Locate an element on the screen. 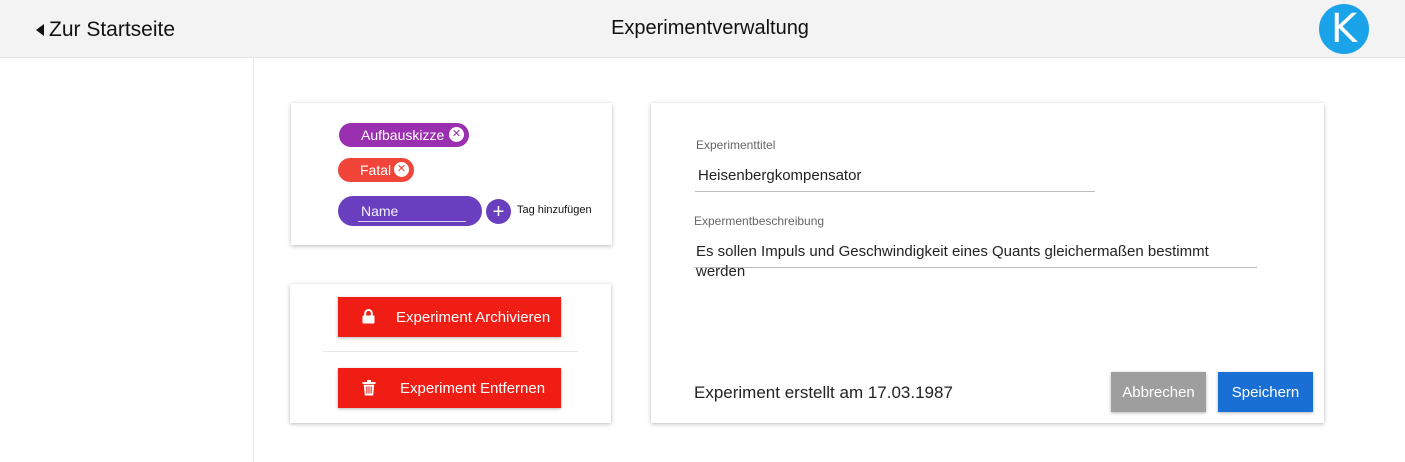 This screenshot has height=462, width=1405. lock-icon is located at coordinates (368, 316).